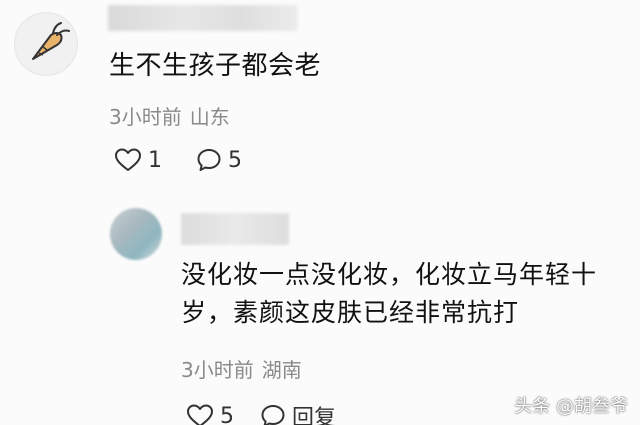 This screenshot has height=425, width=640. Describe the element at coordinates (145, 117) in the screenshot. I see `comment-time: 3小时前` at that location.